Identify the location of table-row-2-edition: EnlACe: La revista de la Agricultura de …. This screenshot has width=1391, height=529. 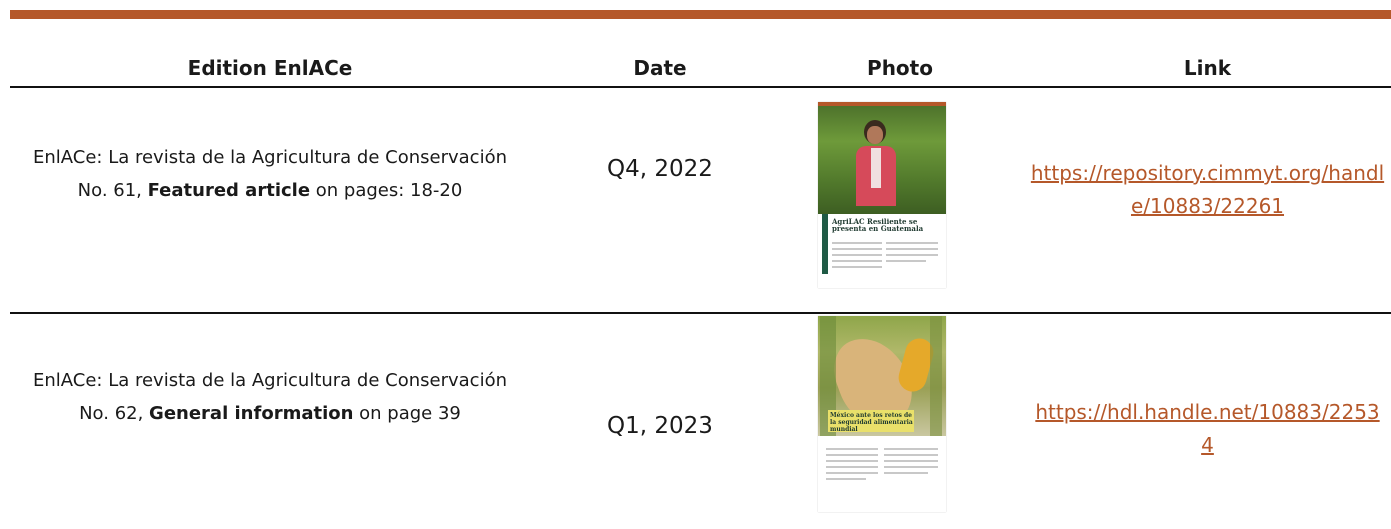
(270, 397).